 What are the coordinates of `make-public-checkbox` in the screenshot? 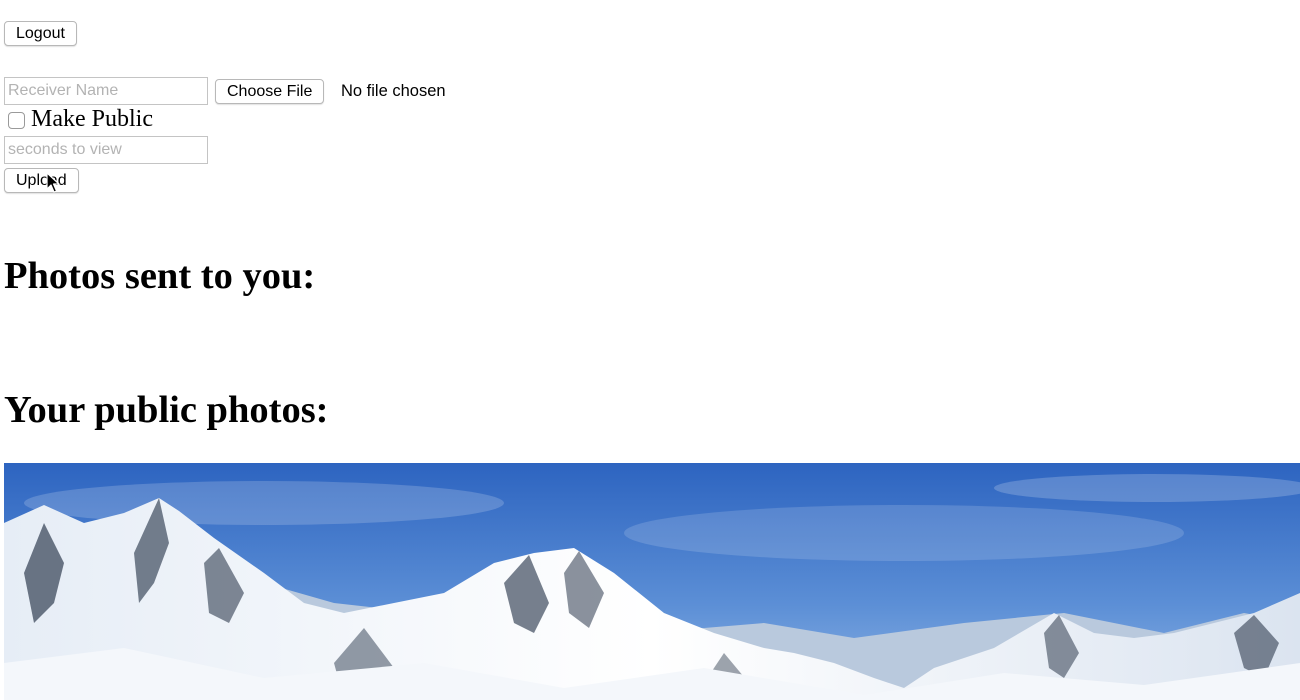 It's located at (16, 120).